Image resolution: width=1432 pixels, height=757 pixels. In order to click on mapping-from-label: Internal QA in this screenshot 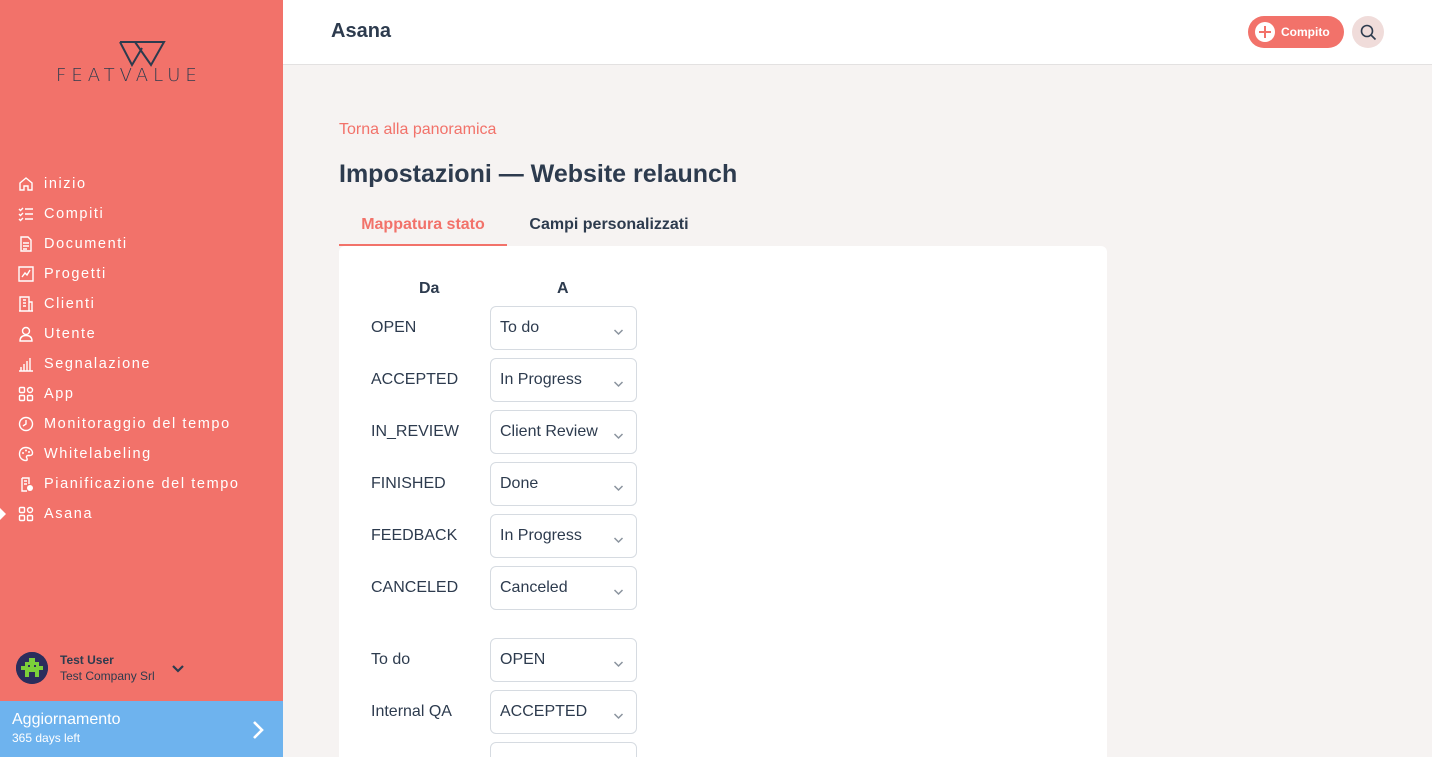, I will do `click(411, 711)`.